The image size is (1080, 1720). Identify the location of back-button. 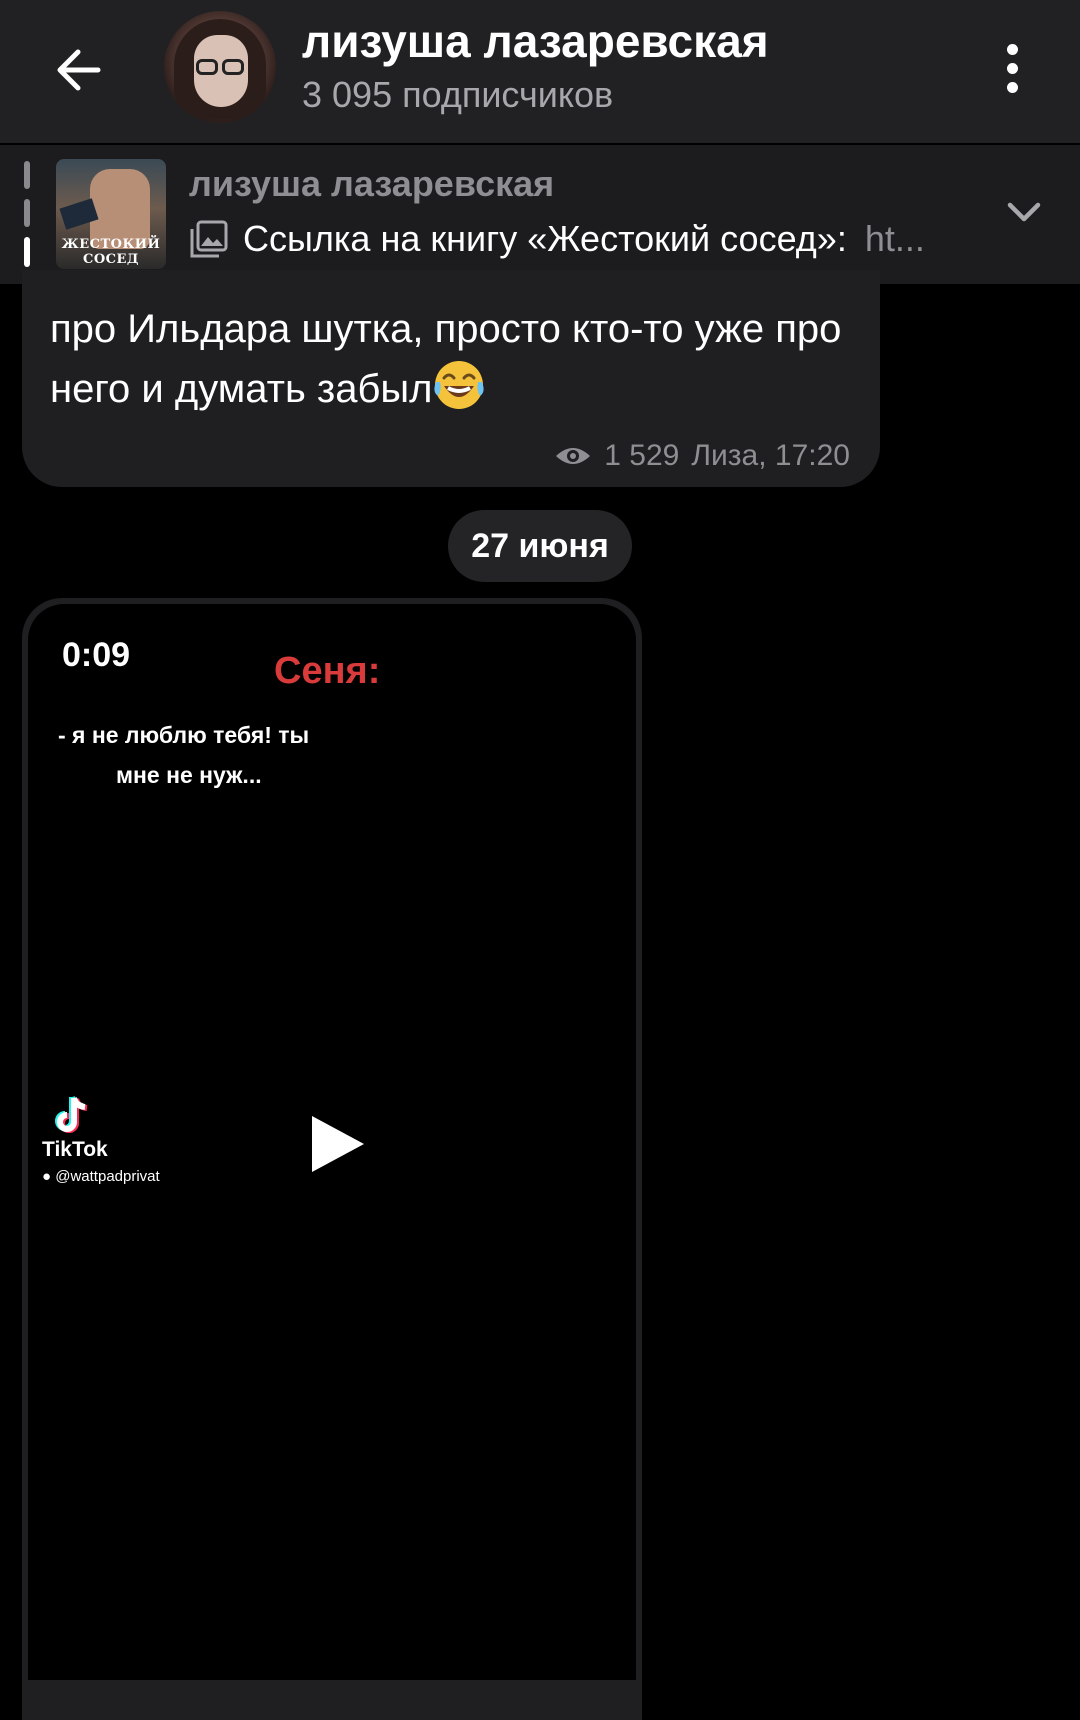
(78, 70).